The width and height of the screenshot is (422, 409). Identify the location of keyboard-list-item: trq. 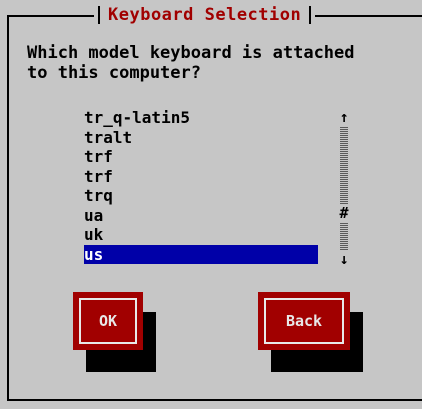
(201, 196).